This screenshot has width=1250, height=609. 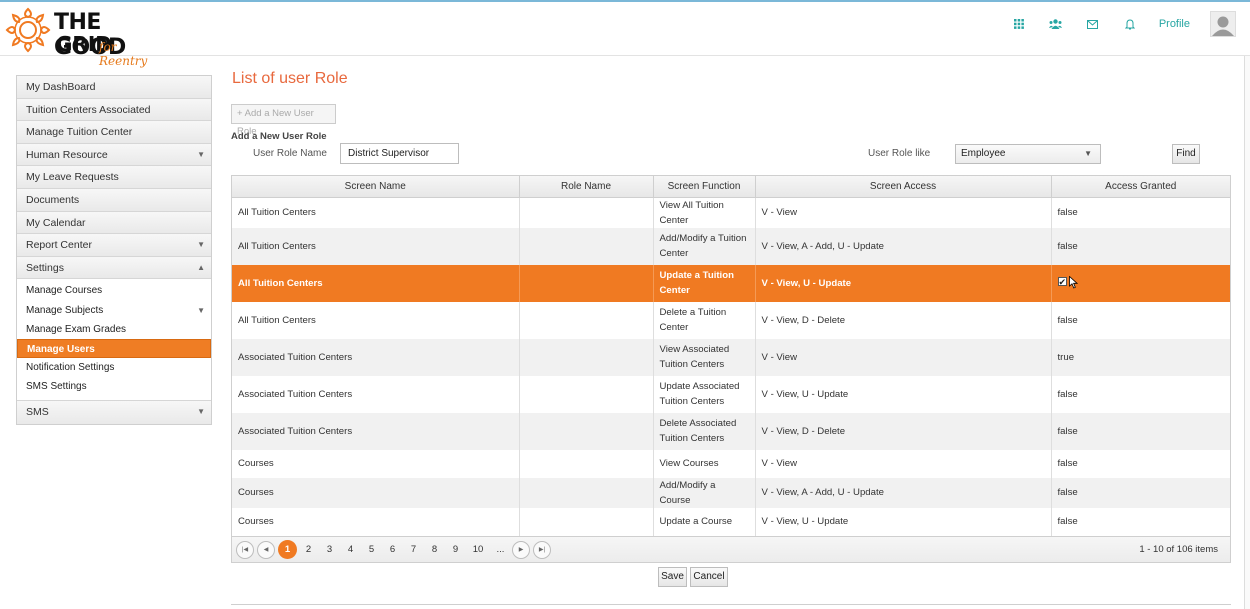 What do you see at coordinates (28, 30) in the screenshot?
I see `sunflower-logo-icon` at bounding box center [28, 30].